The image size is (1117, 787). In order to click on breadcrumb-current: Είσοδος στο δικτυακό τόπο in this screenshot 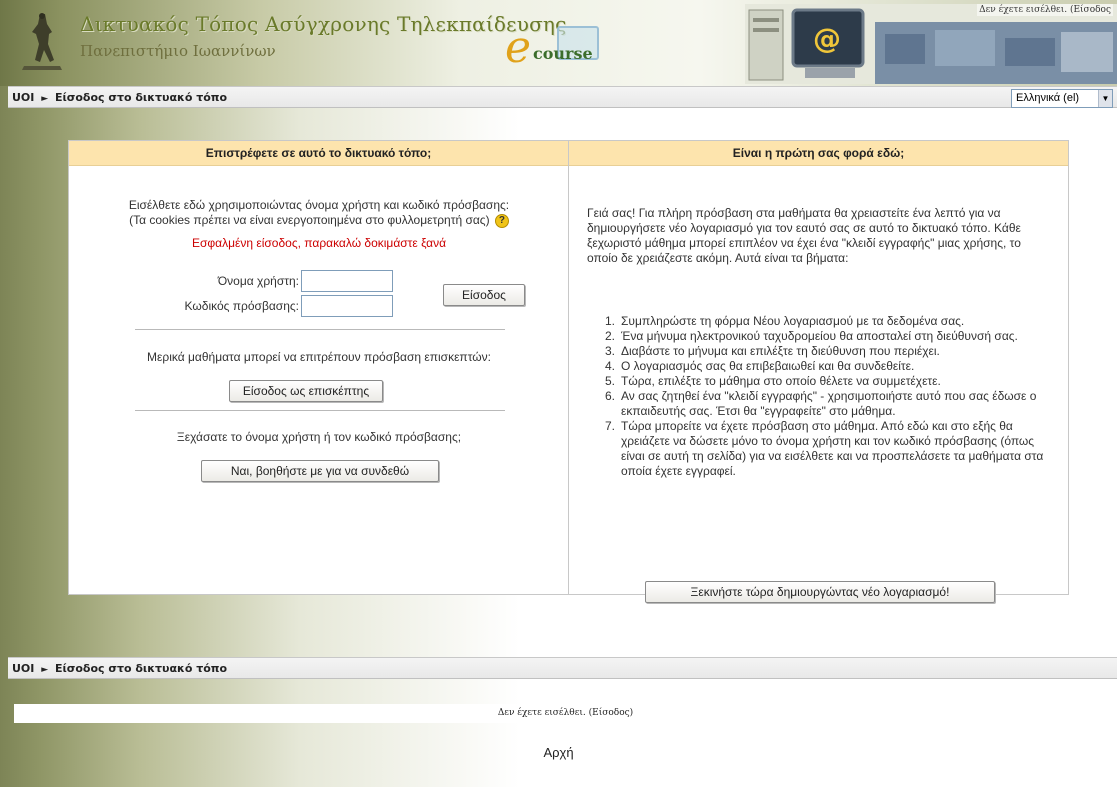, I will do `click(141, 97)`.